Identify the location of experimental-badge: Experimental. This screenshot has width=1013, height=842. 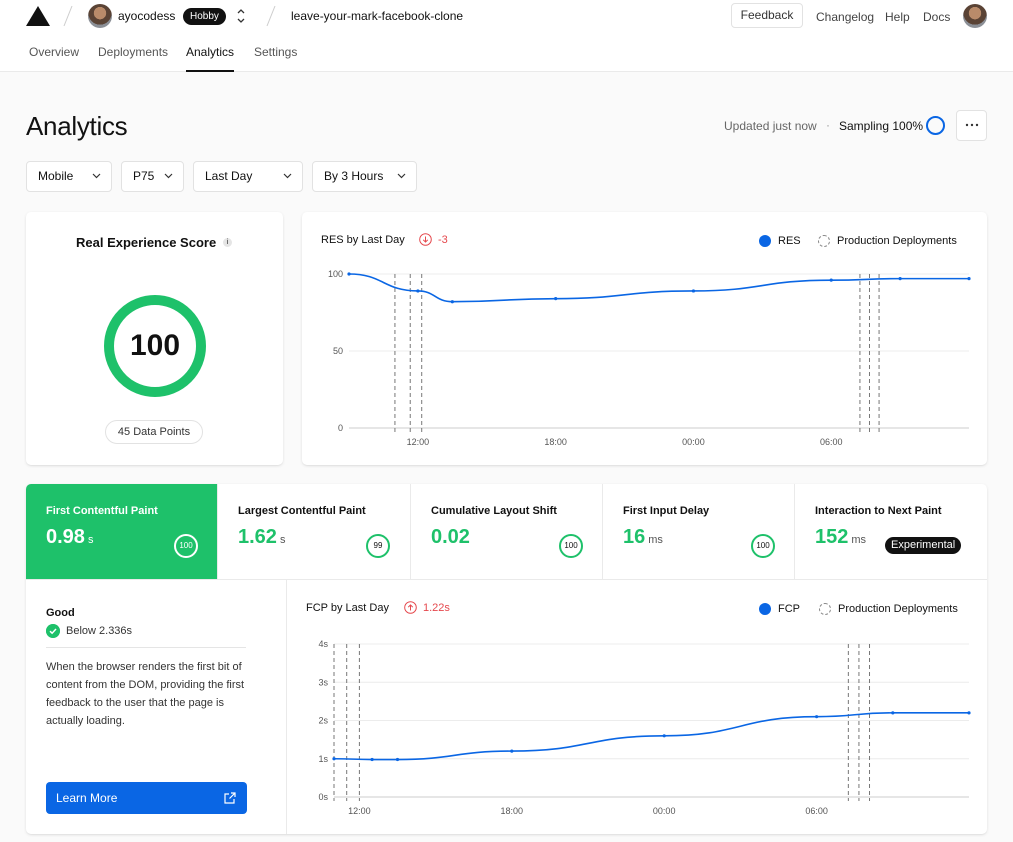
(923, 545).